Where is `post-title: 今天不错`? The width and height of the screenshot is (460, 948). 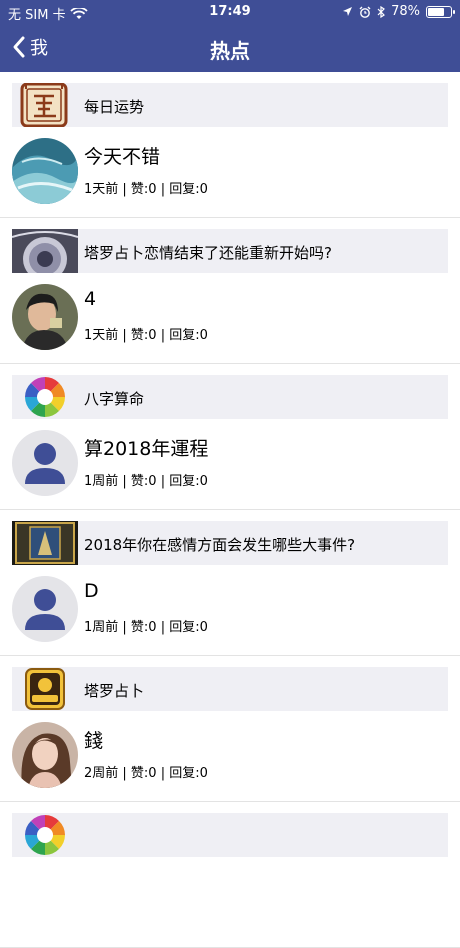 post-title: 今天不错 is located at coordinates (122, 157).